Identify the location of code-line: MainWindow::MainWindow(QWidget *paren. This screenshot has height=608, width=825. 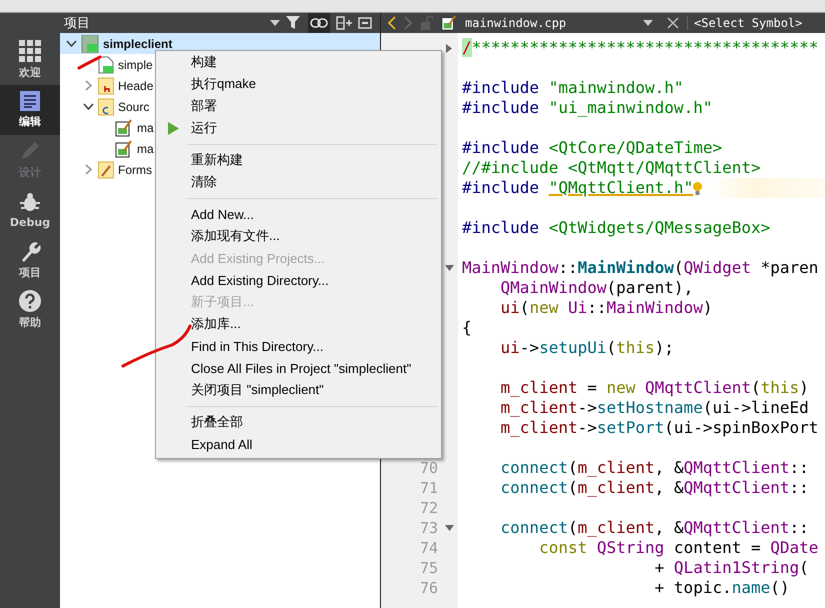
(640, 268).